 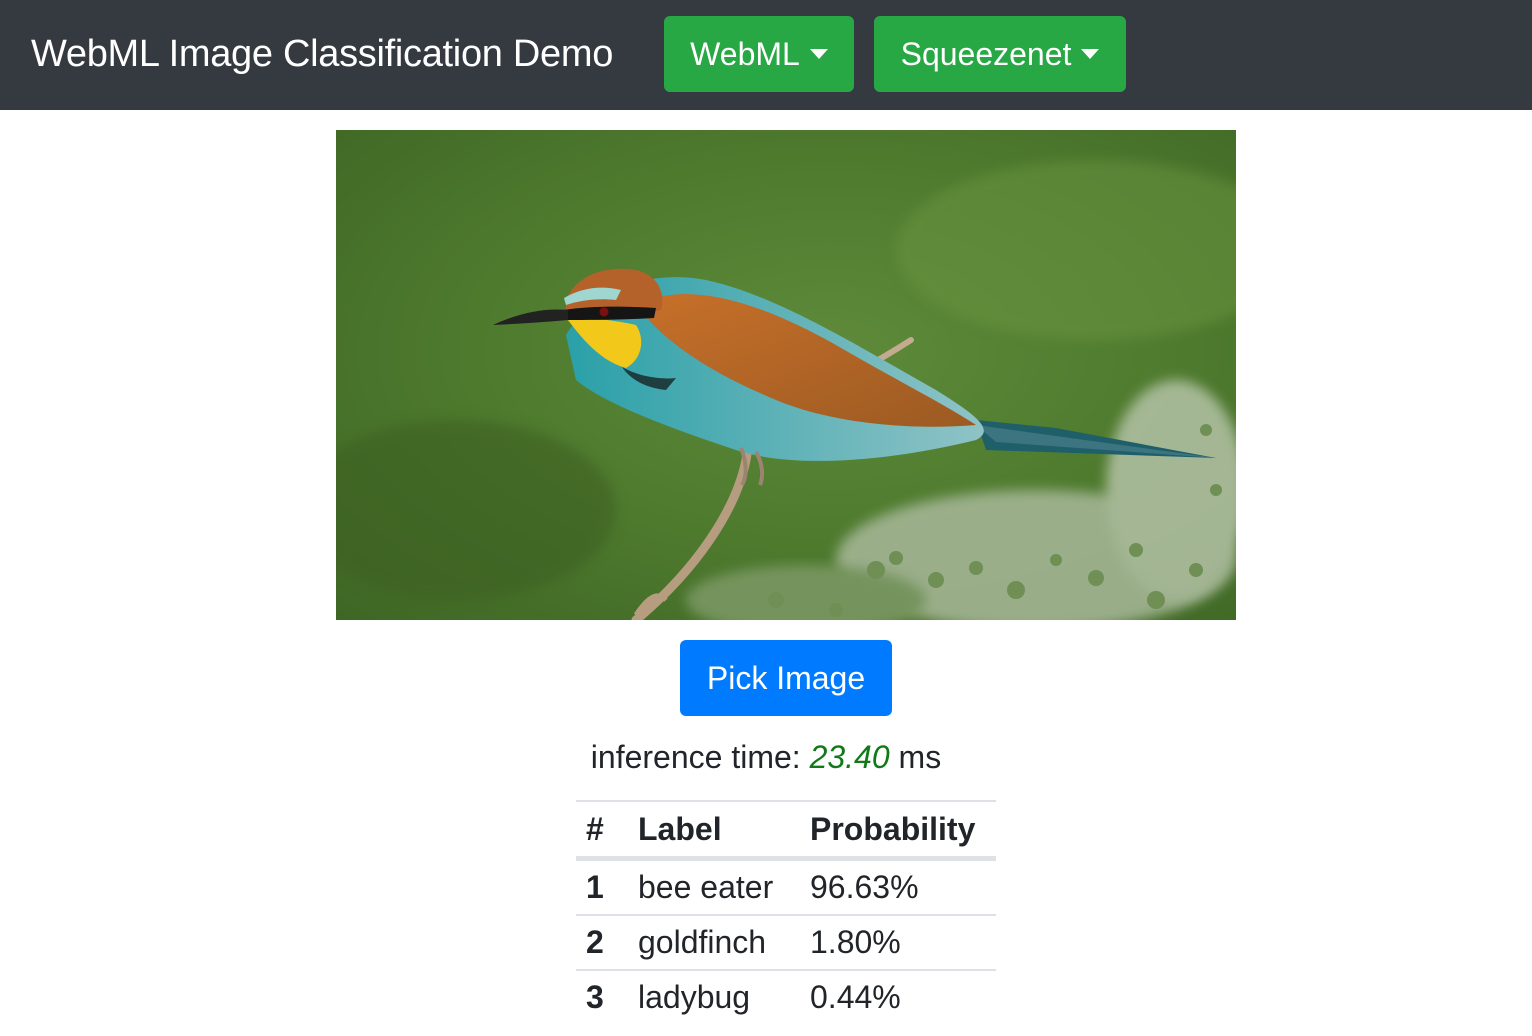 What do you see at coordinates (714, 830) in the screenshot?
I see `column-header-label: Label` at bounding box center [714, 830].